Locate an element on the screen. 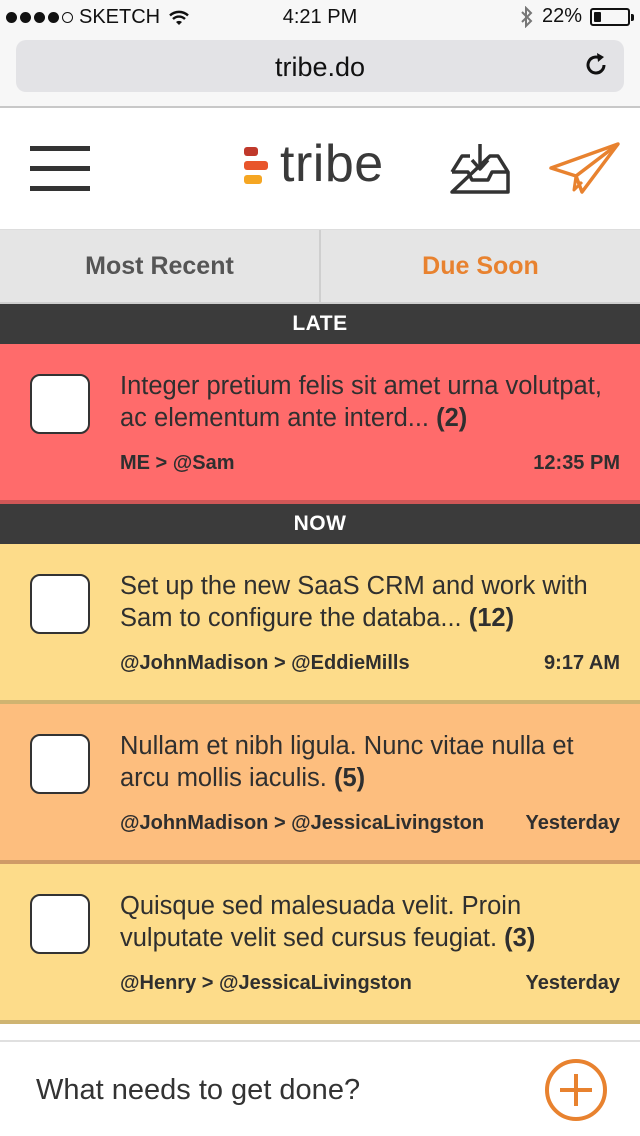  filter-tabs: Most Recent Due Soon is located at coordinates (320, 267).